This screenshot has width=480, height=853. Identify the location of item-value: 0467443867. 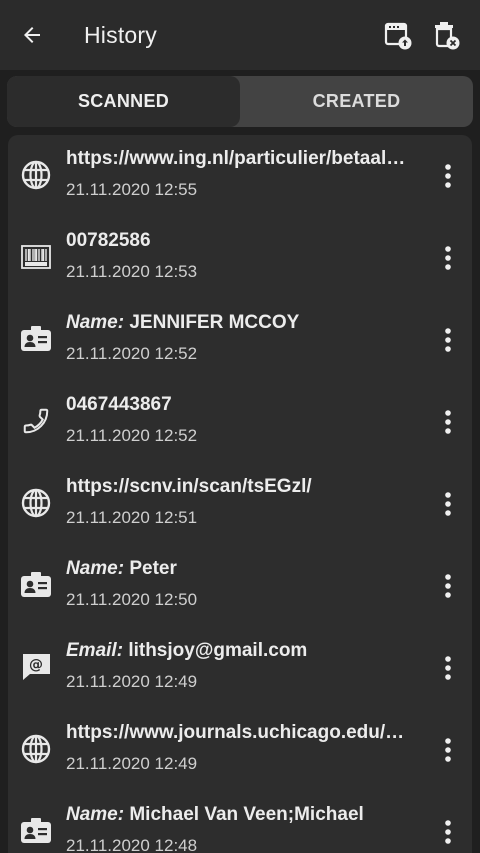
(119, 404).